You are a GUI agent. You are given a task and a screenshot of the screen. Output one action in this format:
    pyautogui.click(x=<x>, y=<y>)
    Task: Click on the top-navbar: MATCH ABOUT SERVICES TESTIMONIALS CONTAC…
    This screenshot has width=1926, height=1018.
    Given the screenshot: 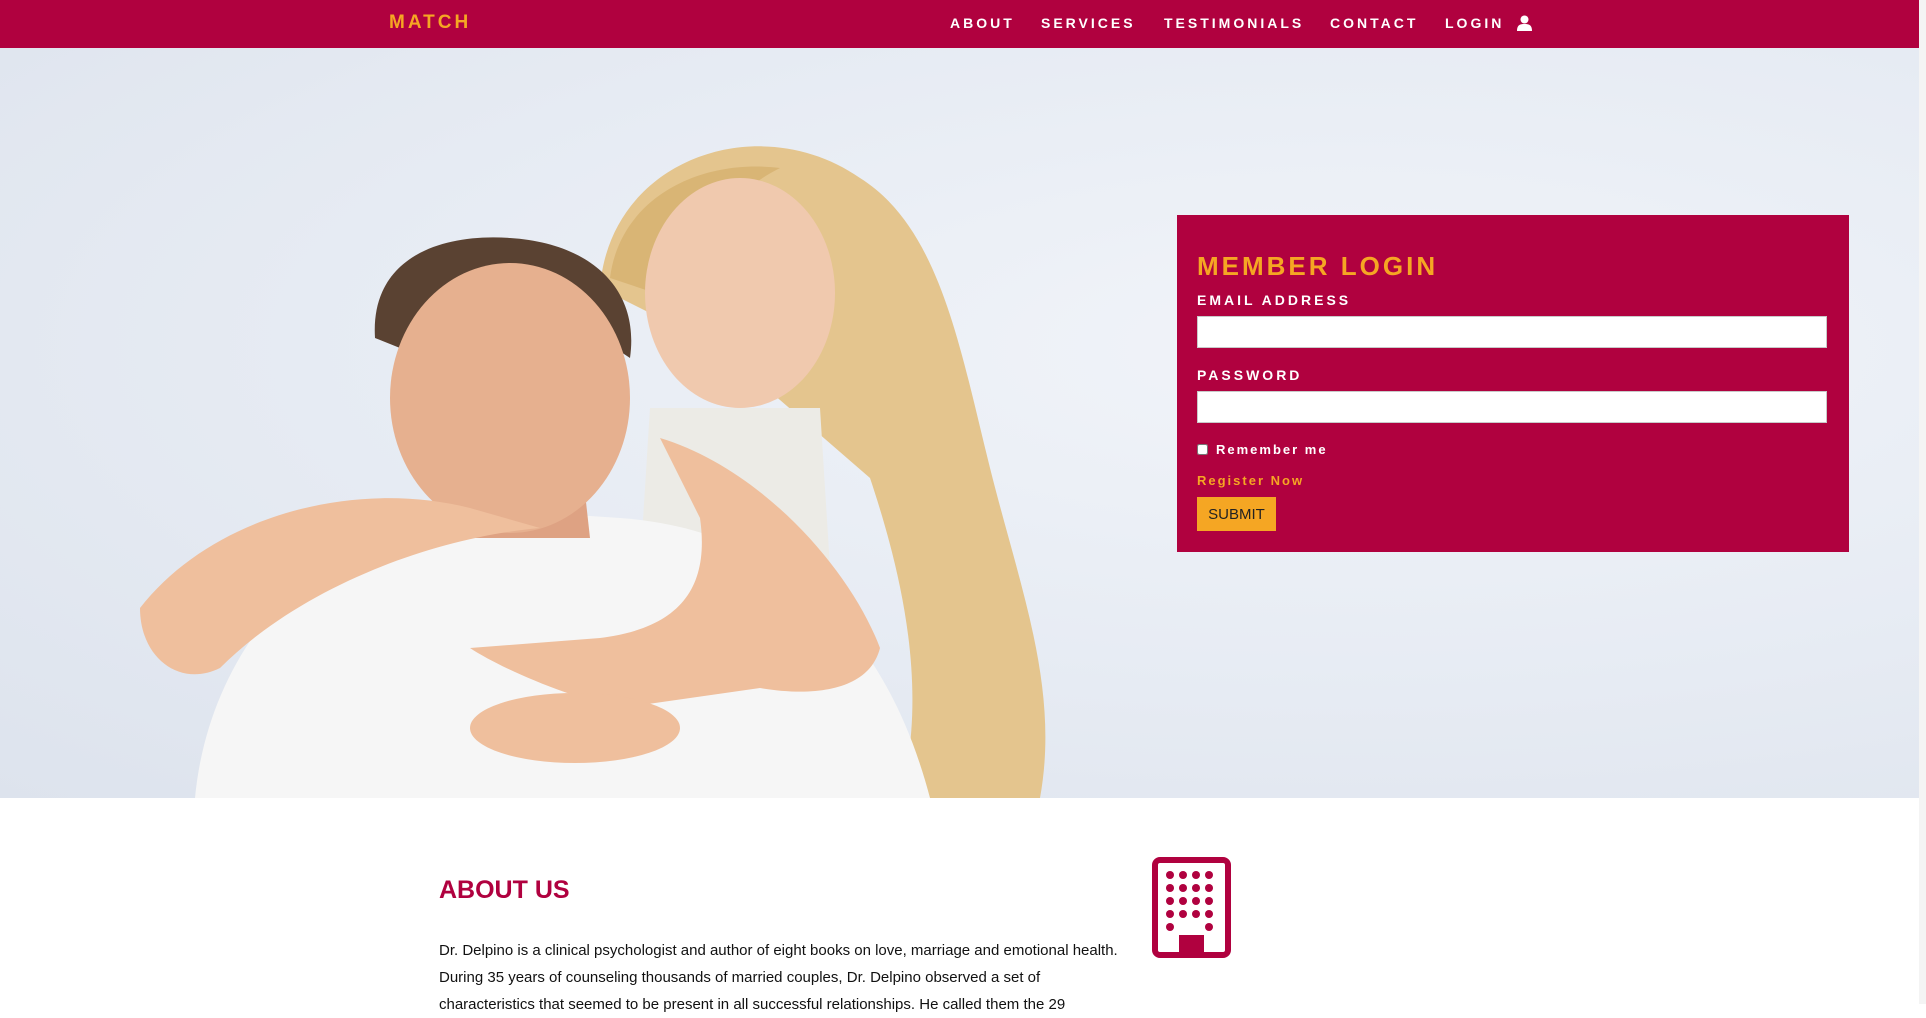 What is the action you would take?
    pyautogui.click(x=959, y=24)
    